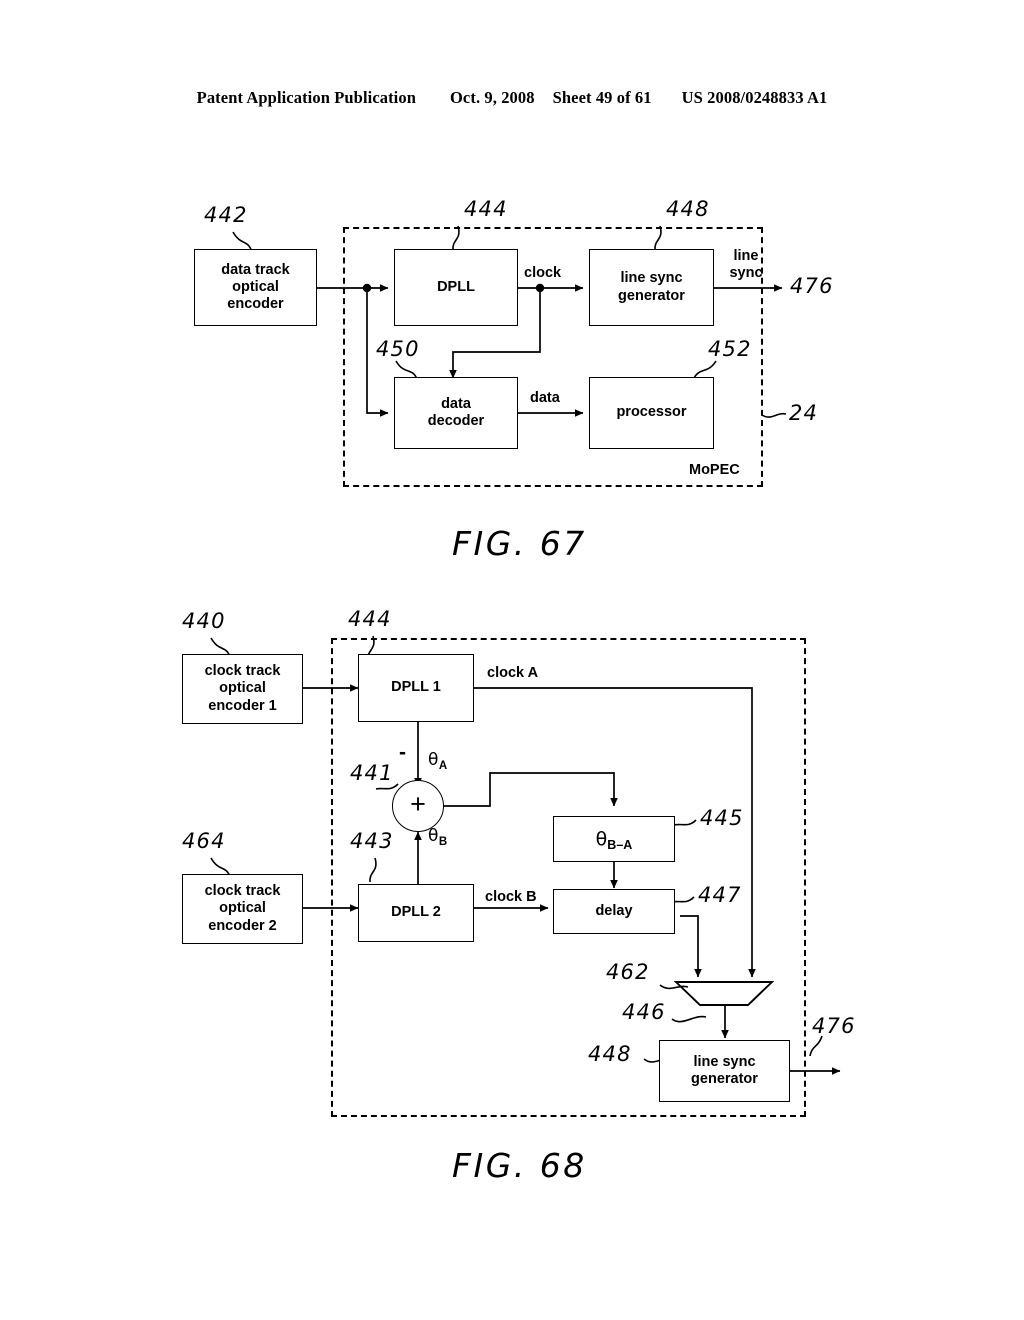 This screenshot has height=1320, width=1024. What do you see at coordinates (242, 688) in the screenshot?
I see `fig68-encoder1-label: clock track optical encoder 1` at bounding box center [242, 688].